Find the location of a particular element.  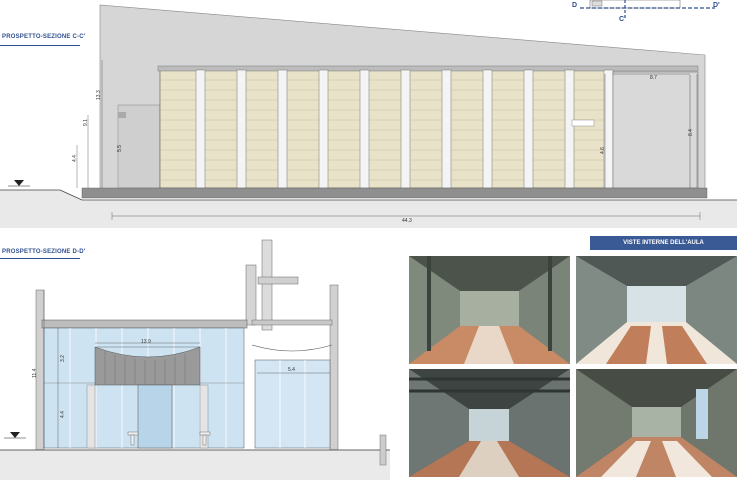

key-mark-bottom: C' is located at coordinates (622, 19).